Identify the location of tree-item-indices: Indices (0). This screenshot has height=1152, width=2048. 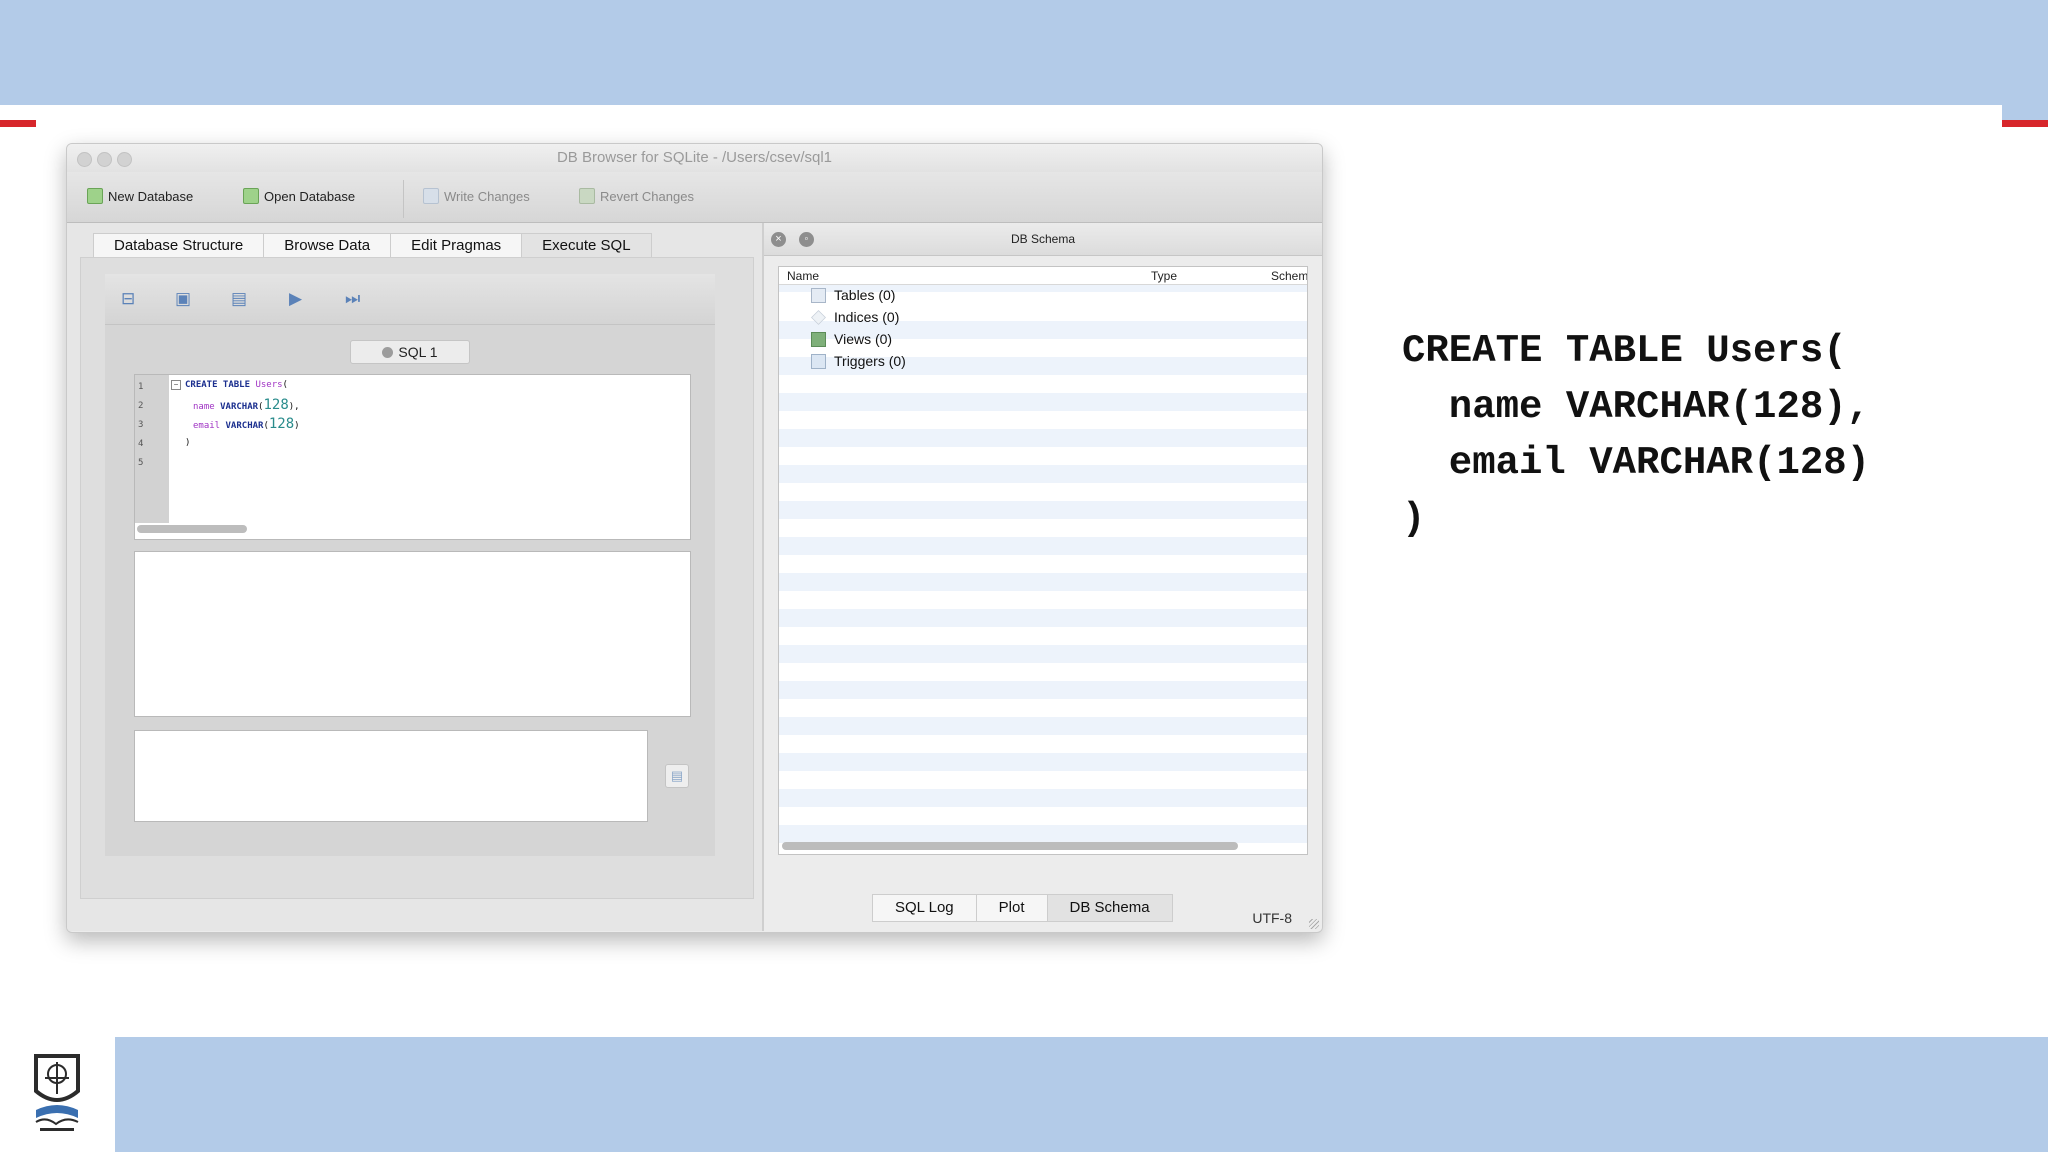
(855, 317).